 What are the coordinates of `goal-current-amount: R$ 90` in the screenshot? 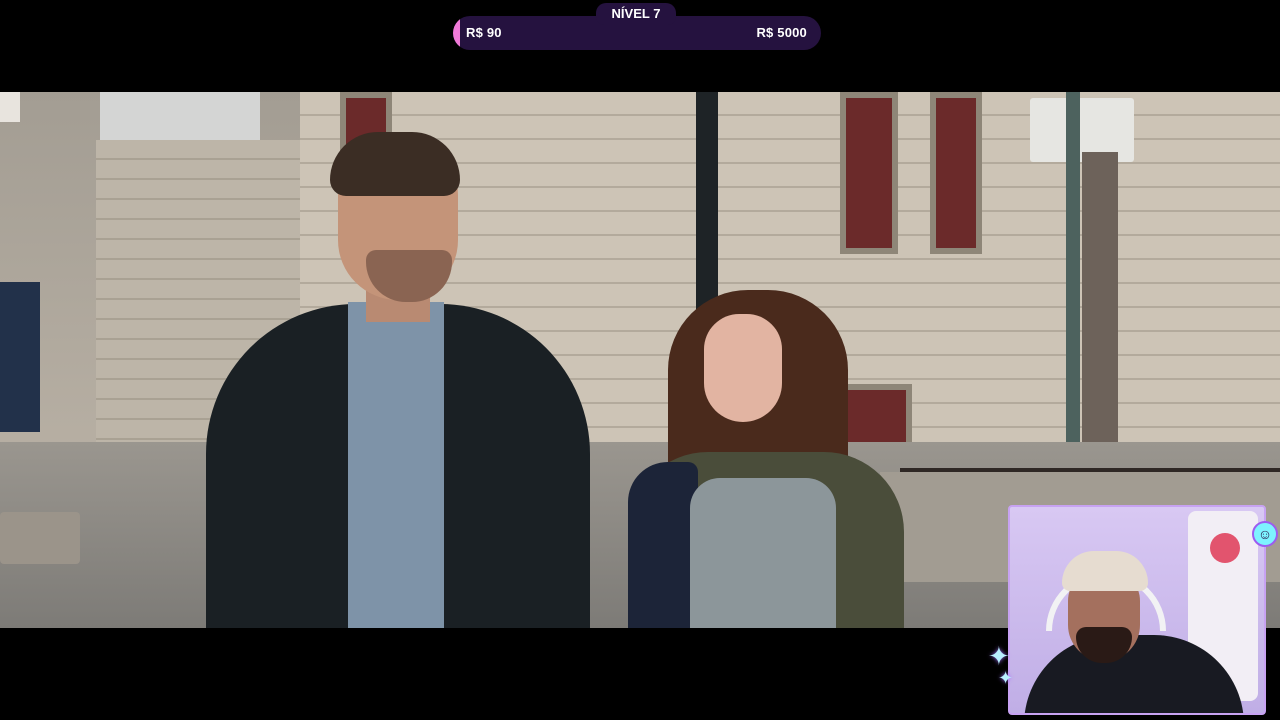 It's located at (484, 32).